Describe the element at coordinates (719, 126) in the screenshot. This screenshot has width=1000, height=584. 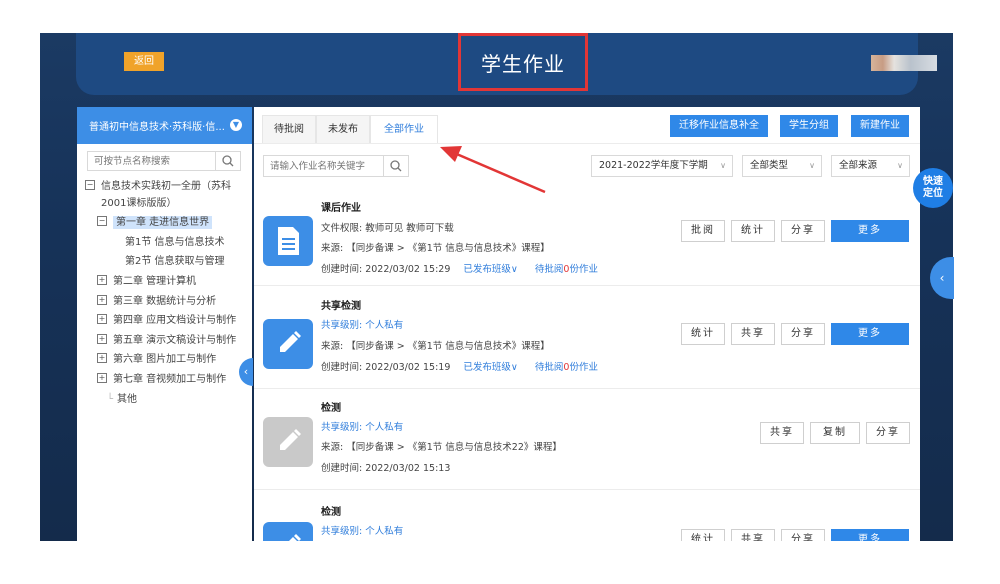
I see `migrate-homework-button: 迁移作业信息补全` at that location.